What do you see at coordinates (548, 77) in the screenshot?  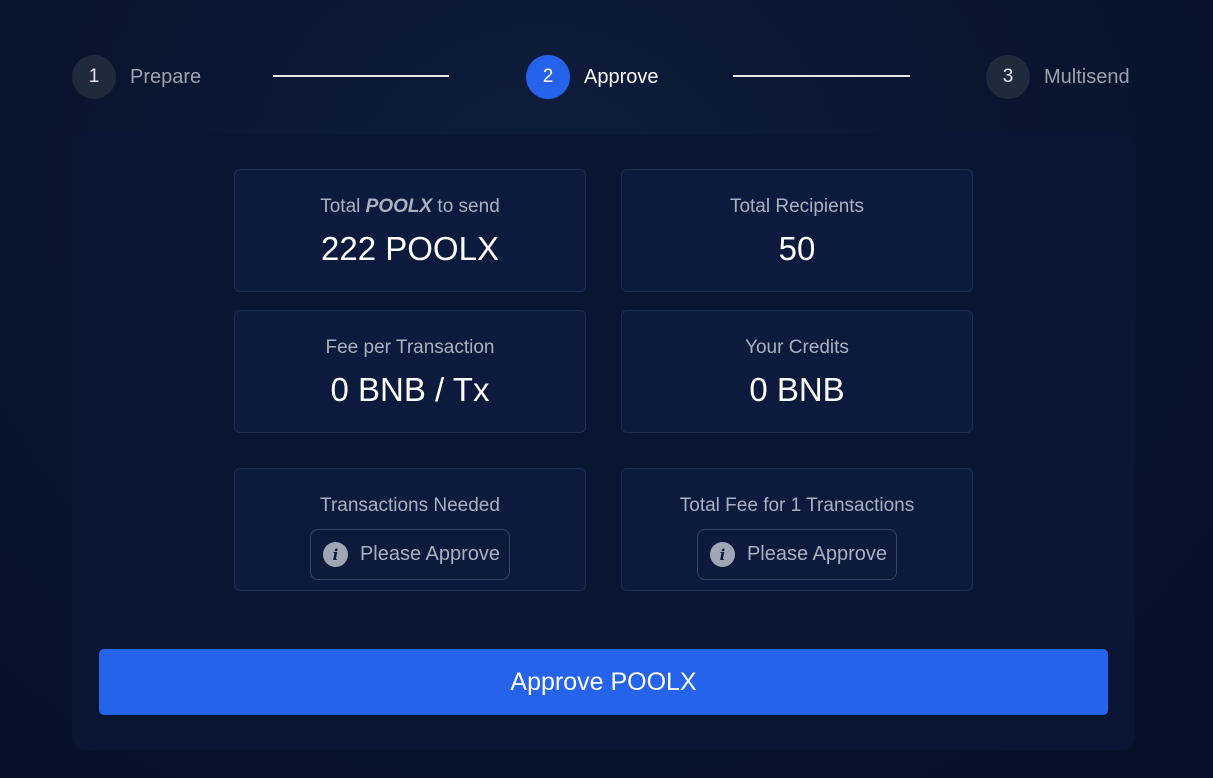 I see `step-number: 2` at bounding box center [548, 77].